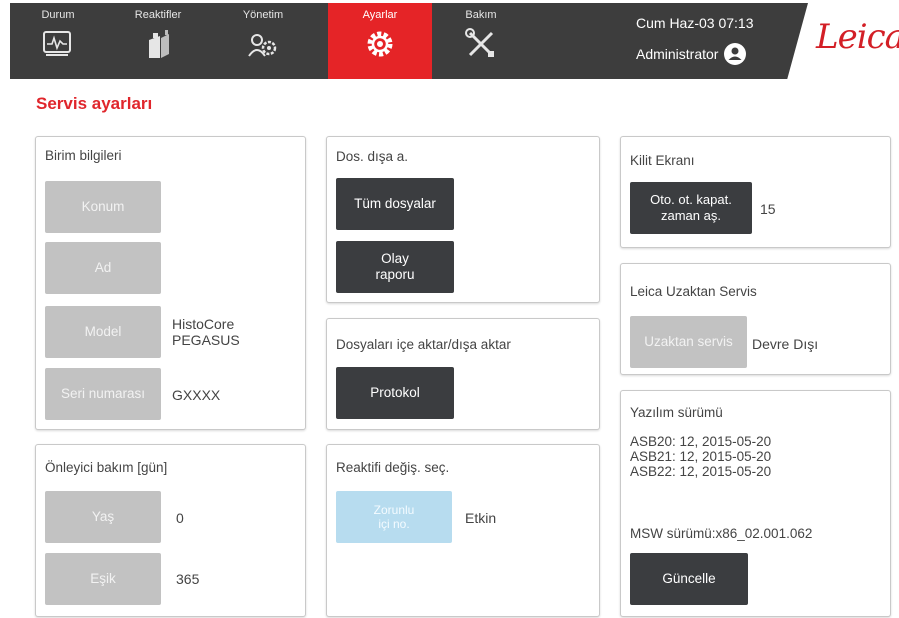  What do you see at coordinates (380, 15) in the screenshot?
I see `tab-ayarlar-label: Ayarlar` at bounding box center [380, 15].